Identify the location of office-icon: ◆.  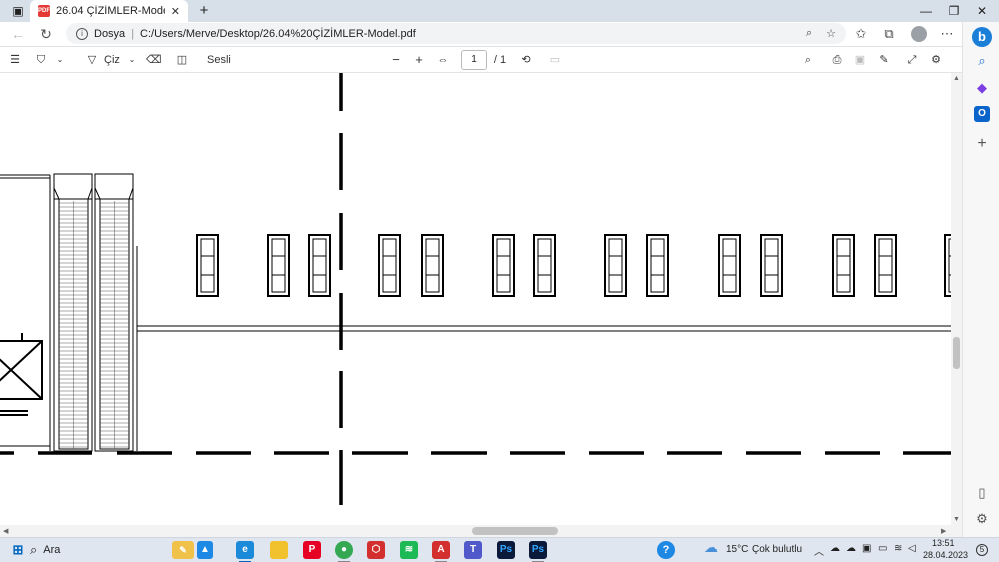
(982, 88).